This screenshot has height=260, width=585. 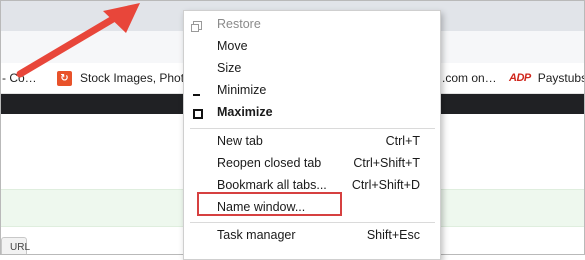 What do you see at coordinates (385, 185) in the screenshot?
I see `shortcut-label: Ctrl+Shift+D` at bounding box center [385, 185].